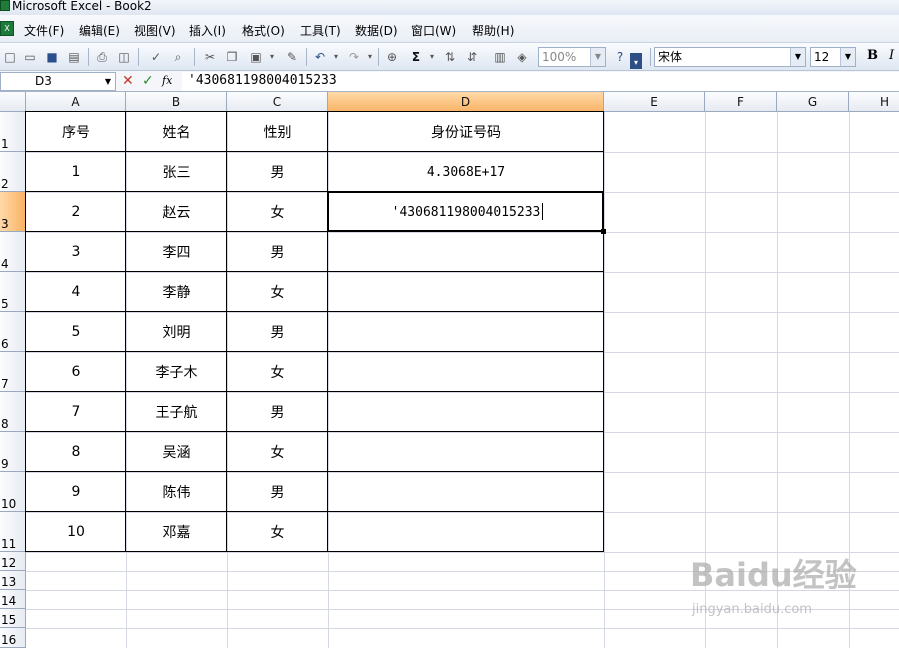 This screenshot has width=899, height=648. I want to click on open-icon: ▭, so click(30, 57).